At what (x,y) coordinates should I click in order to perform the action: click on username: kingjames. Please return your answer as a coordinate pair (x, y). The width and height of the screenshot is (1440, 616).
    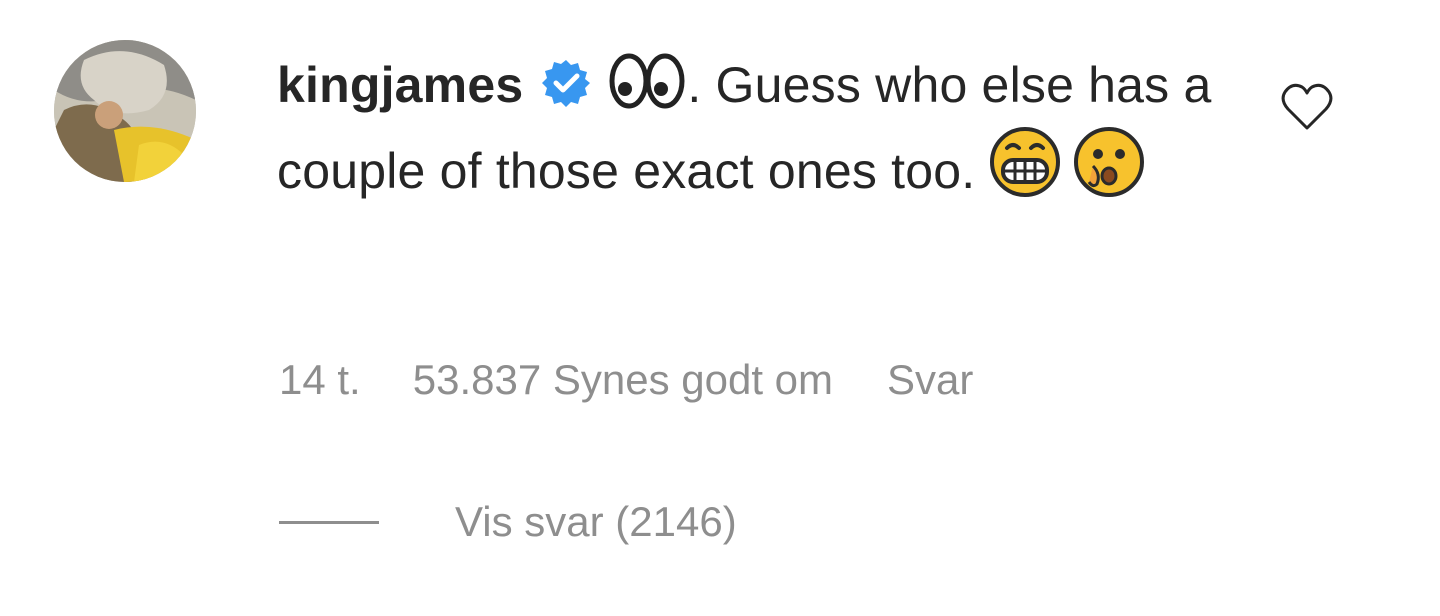
    Looking at the image, I should click on (400, 85).